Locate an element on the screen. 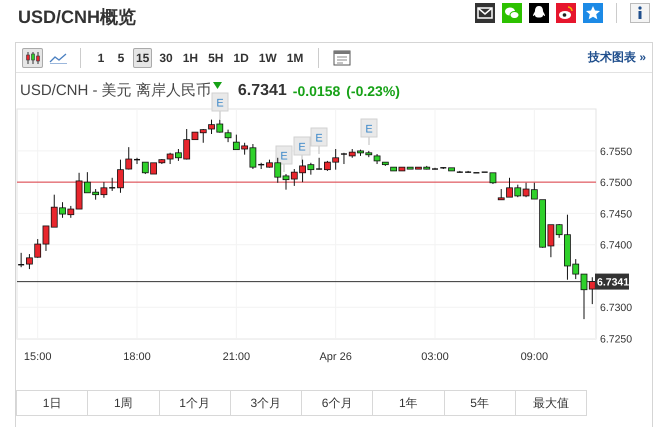 Image resolution: width=658 pixels, height=427 pixels. range-button: 最大值 is located at coordinates (550, 403).